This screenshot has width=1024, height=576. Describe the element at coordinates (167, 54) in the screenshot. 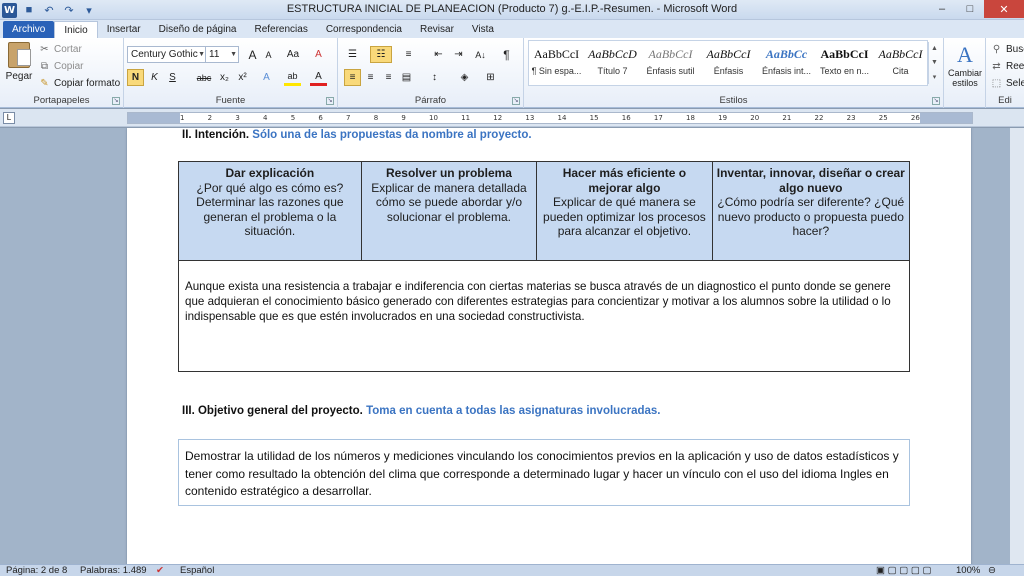

I see `font-name-combobox: Century Gothic ▼` at that location.